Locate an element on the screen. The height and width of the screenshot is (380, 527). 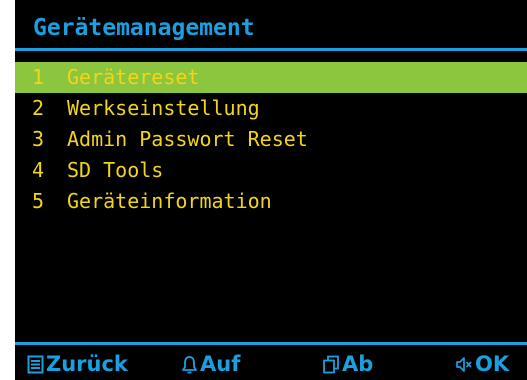
menu-item-sd-tools: 4 SD Tools is located at coordinates (271, 170).